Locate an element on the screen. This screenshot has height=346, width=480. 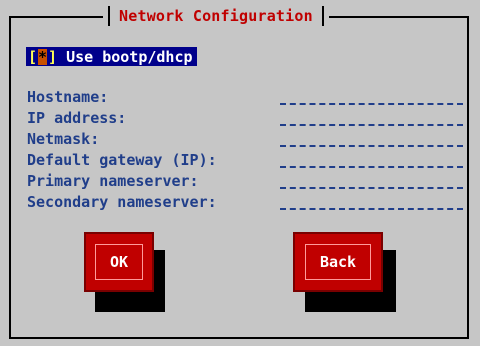
hostname-field is located at coordinates (371, 104).